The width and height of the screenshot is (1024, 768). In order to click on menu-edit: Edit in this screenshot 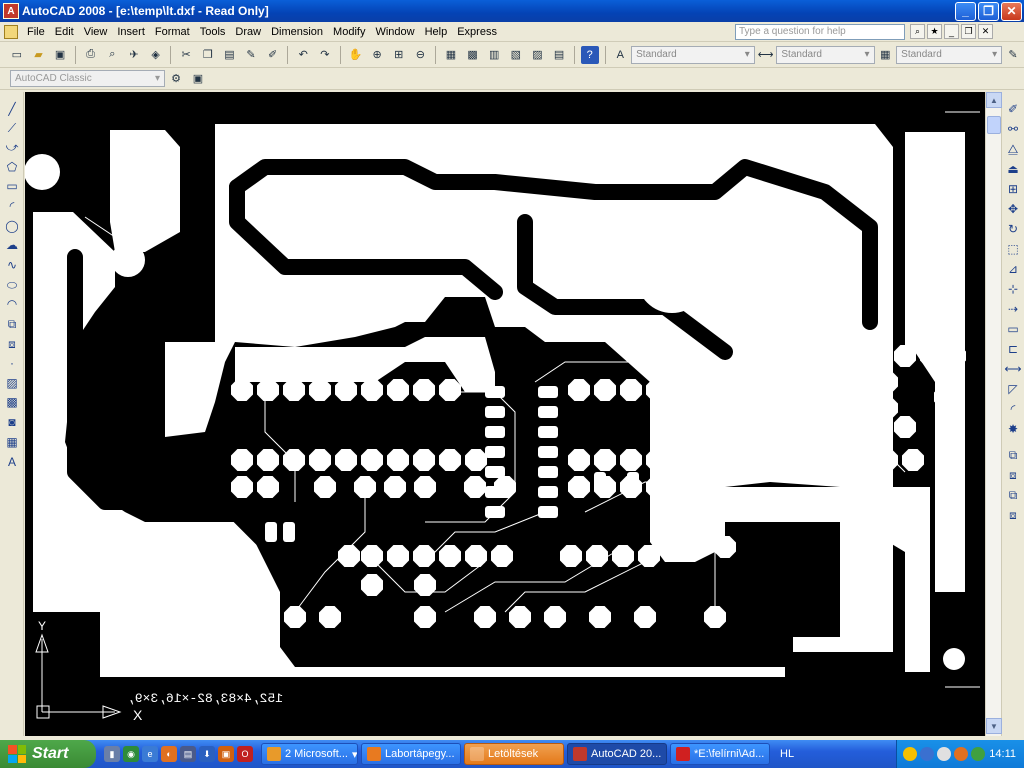, I will do `click(64, 32)`.